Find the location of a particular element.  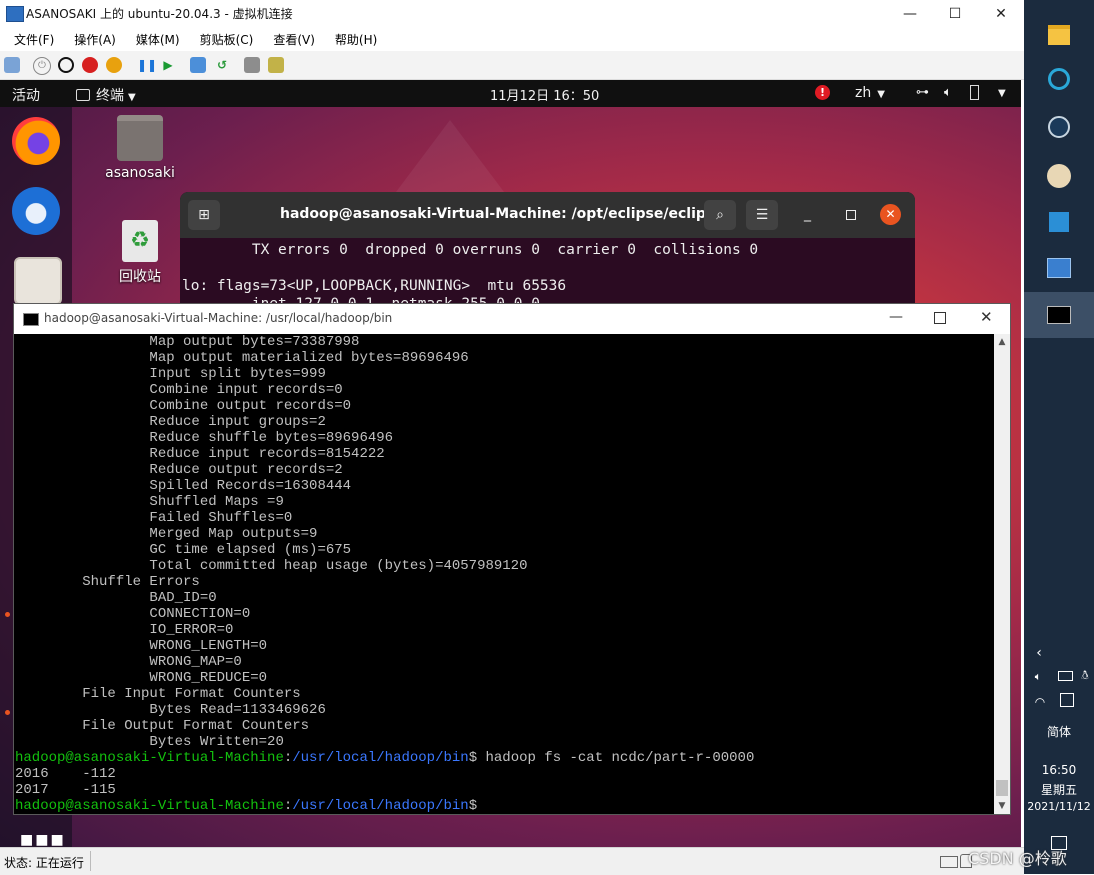

counter-line: Input split bytes=999 is located at coordinates (170, 374).